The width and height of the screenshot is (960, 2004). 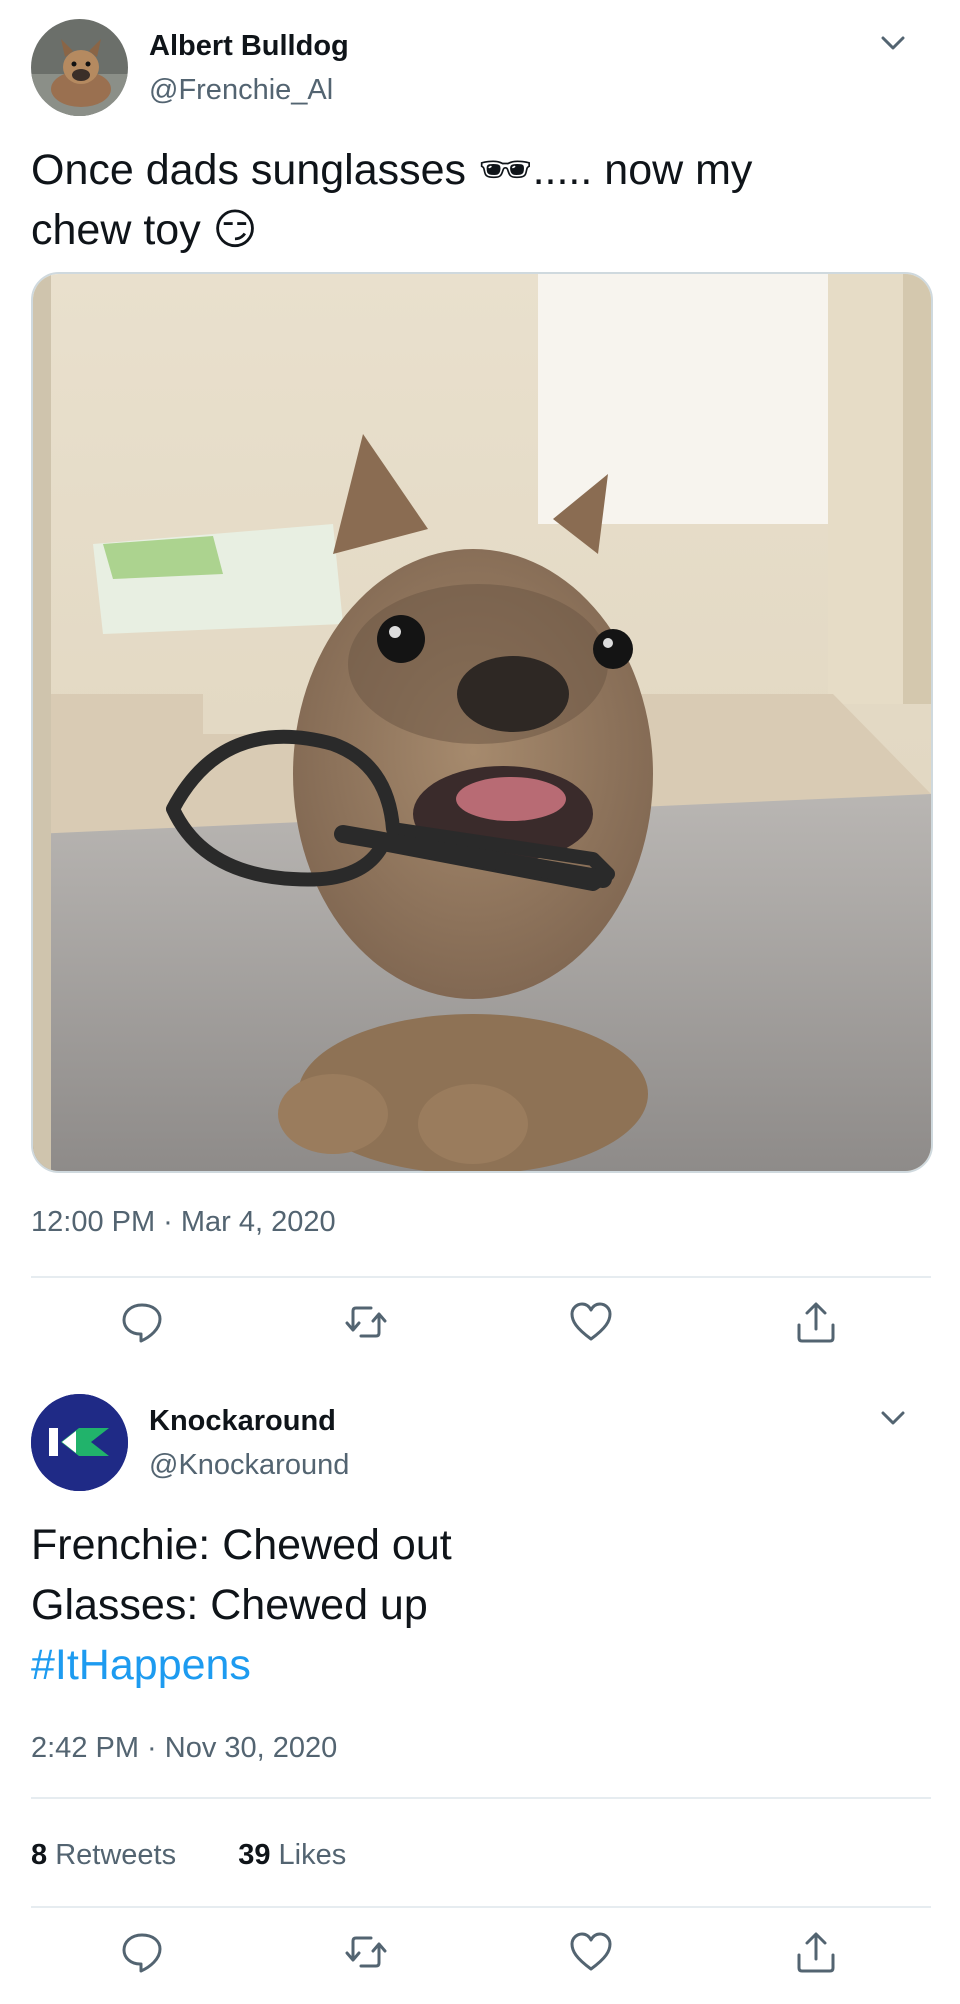 I want to click on tweet-text-part: chew toy, so click(x=122, y=230).